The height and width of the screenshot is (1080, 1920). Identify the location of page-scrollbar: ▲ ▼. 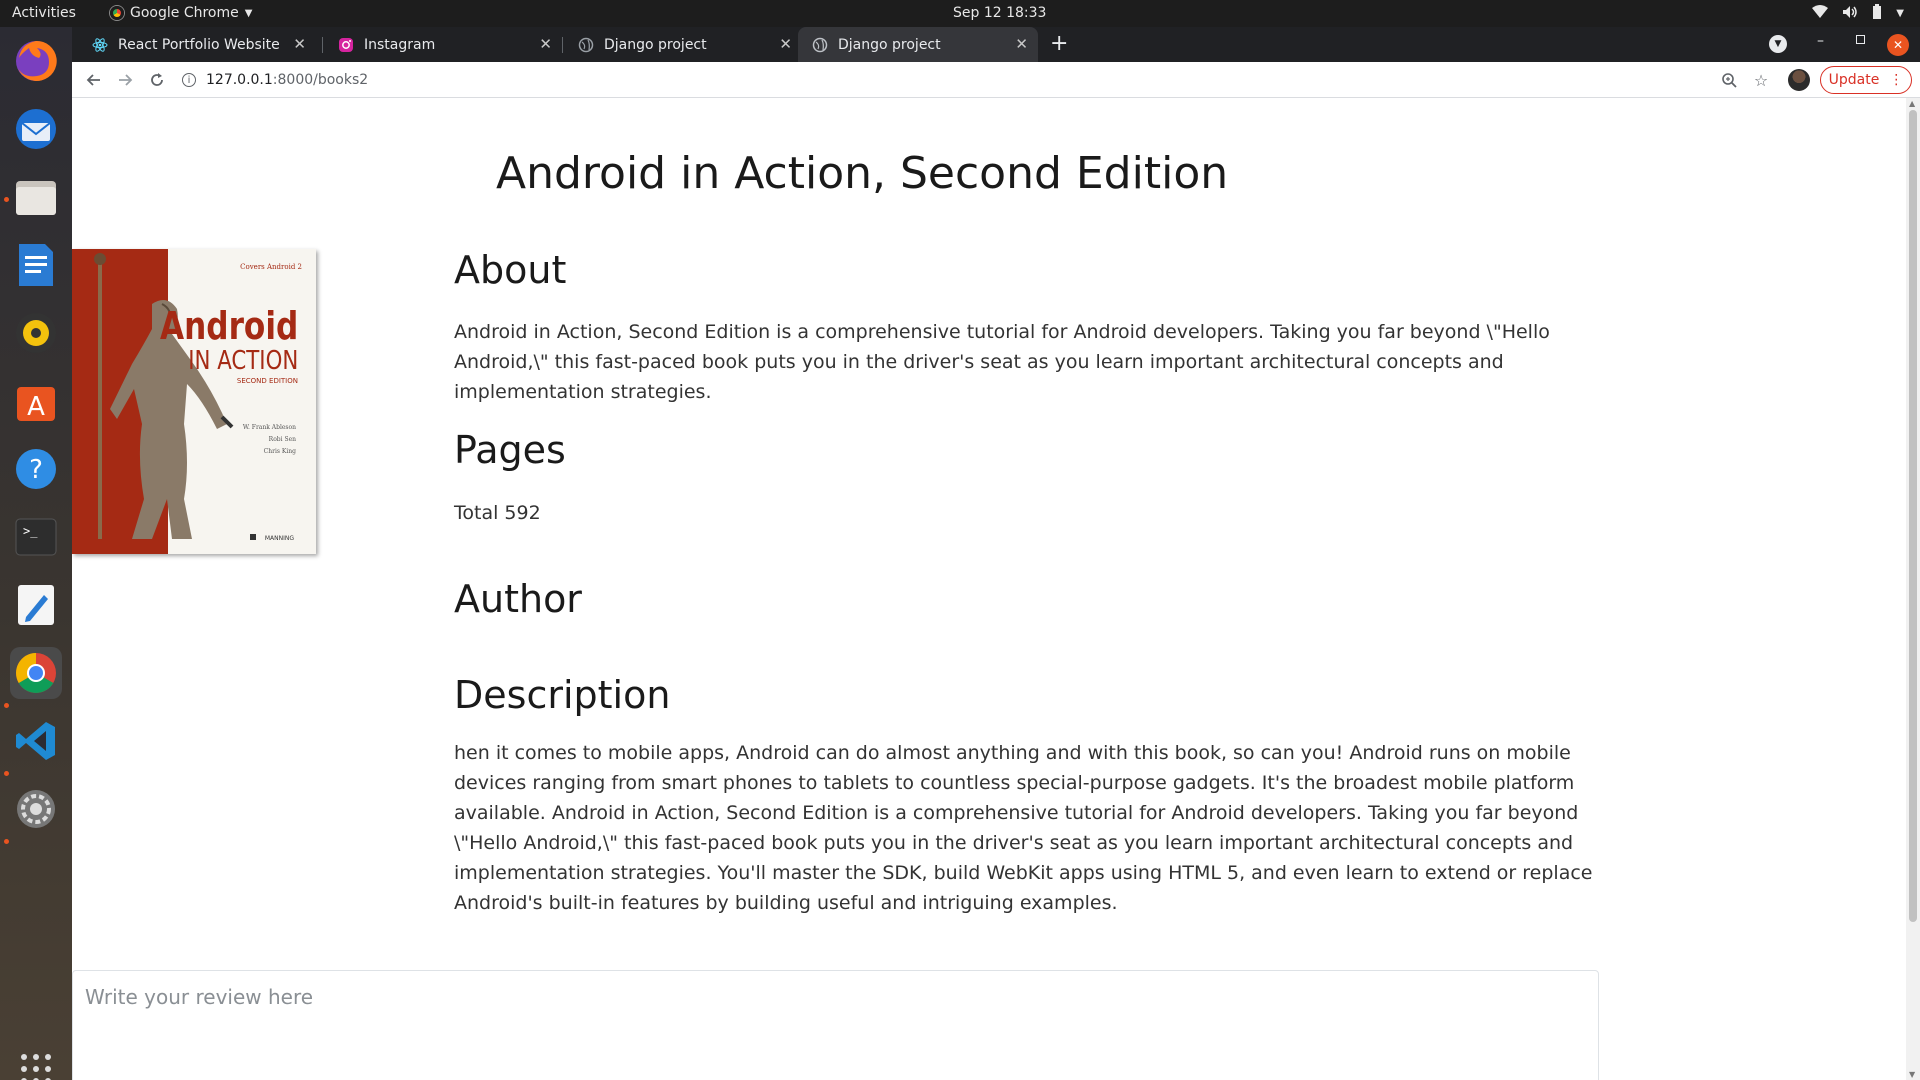
(1913, 589).